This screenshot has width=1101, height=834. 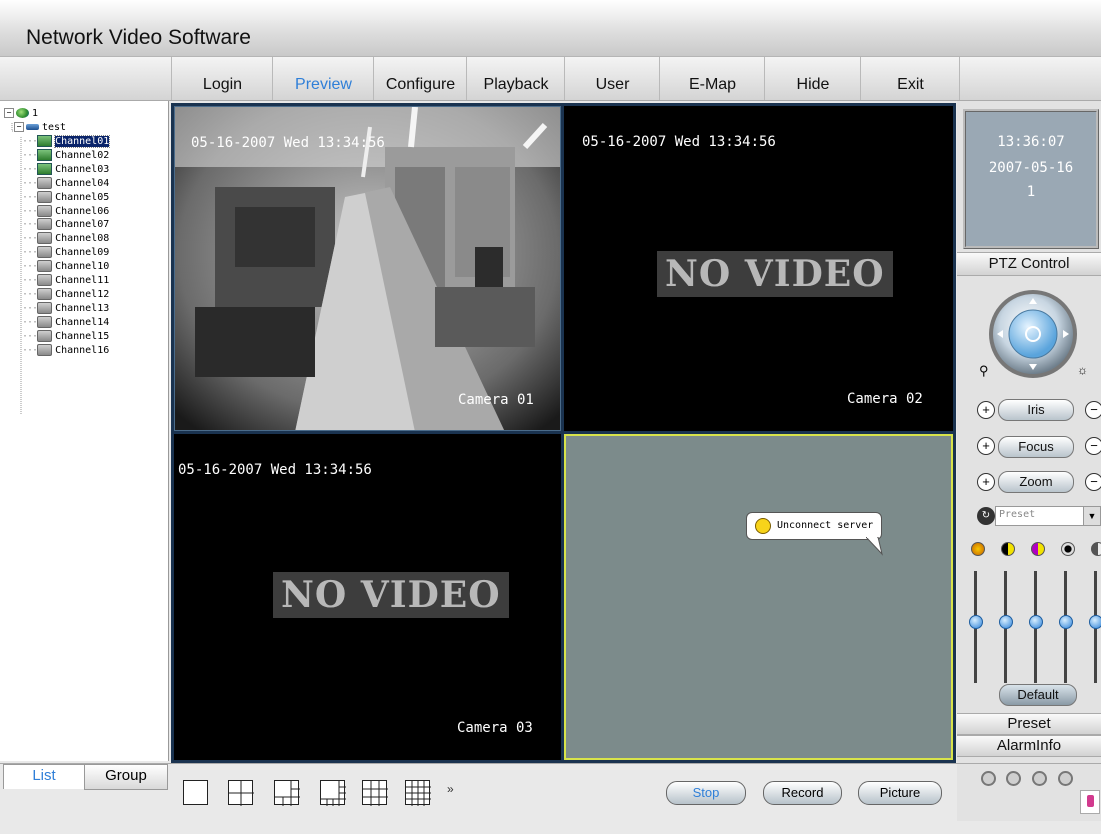 What do you see at coordinates (1093, 446) in the screenshot?
I see `focus-minus-button: −` at bounding box center [1093, 446].